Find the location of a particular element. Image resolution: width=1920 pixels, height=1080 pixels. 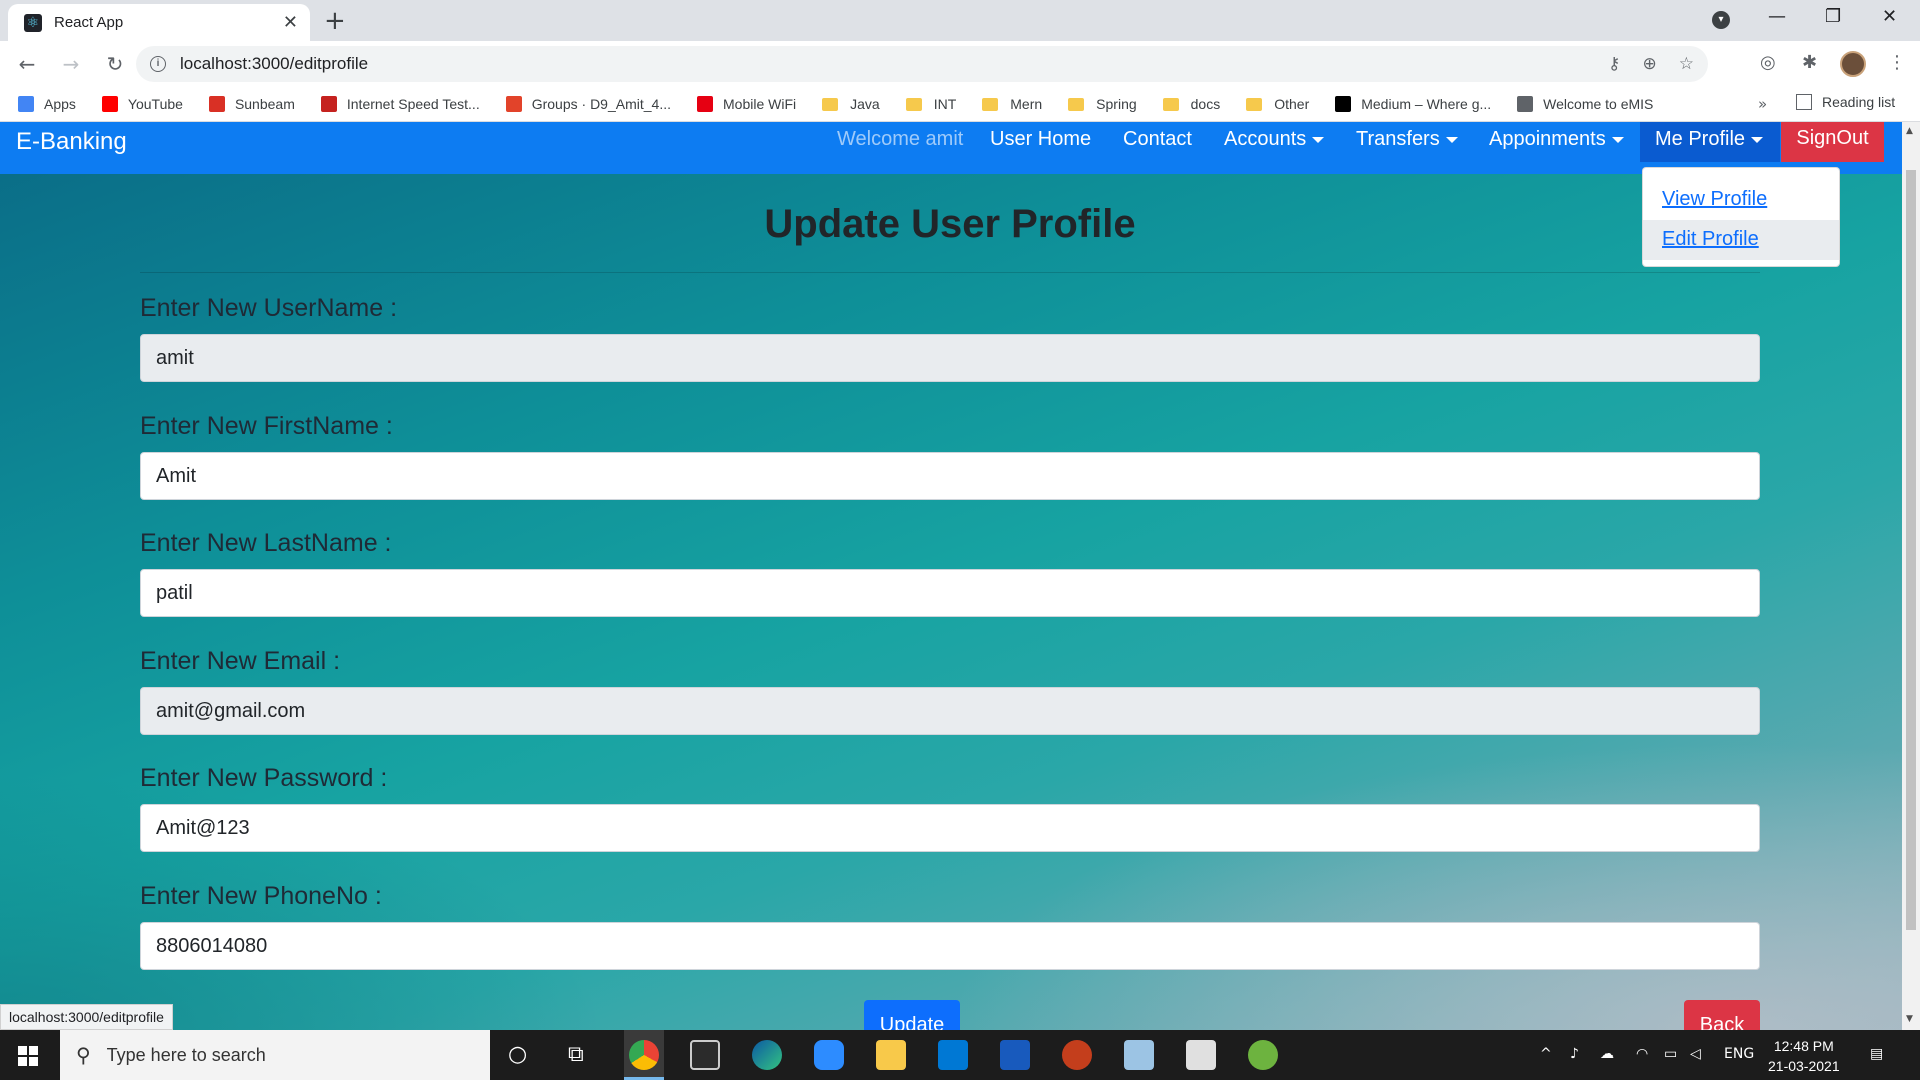

email-label: Enter New Email : is located at coordinates (240, 661).